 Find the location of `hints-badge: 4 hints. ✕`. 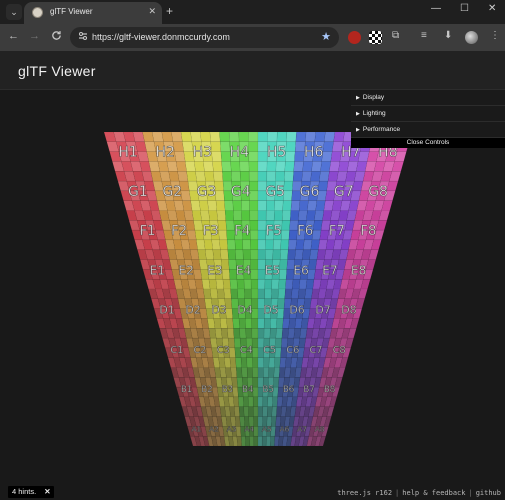

hints-badge: 4 hints. ✕ is located at coordinates (31, 492).